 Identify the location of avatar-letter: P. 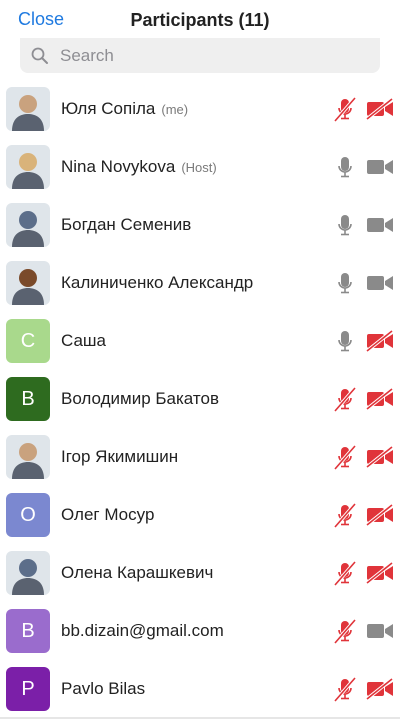
(28, 688).